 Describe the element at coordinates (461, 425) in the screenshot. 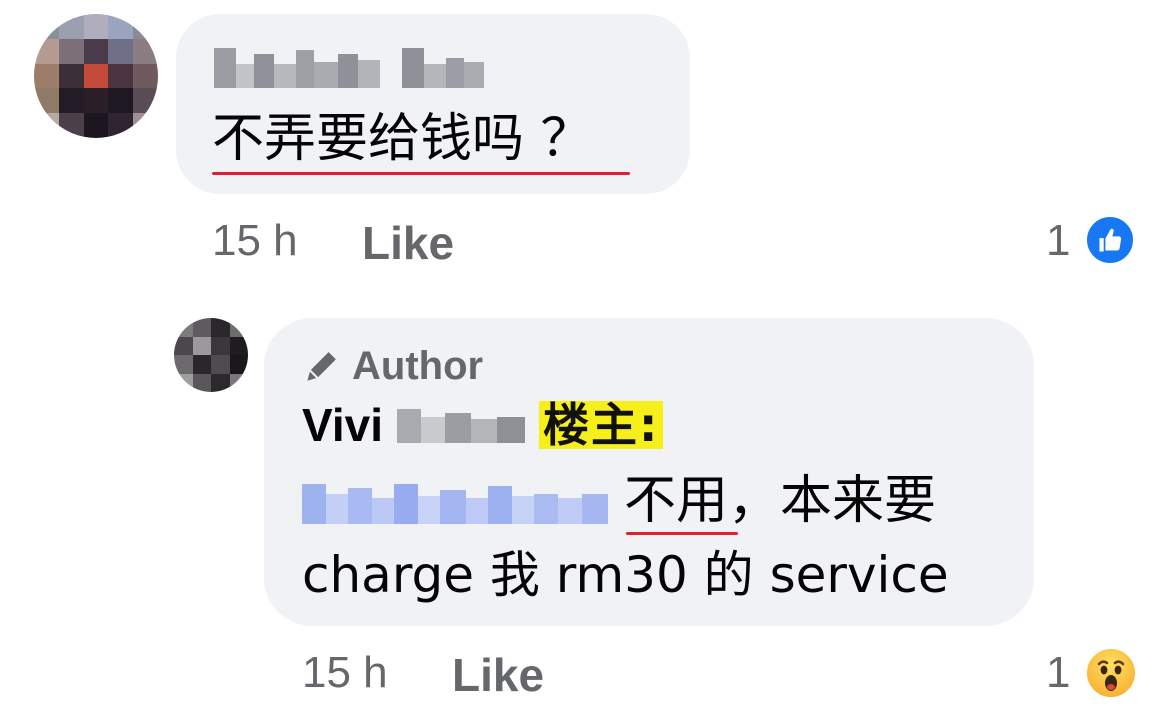

I see `author-surname-redacted` at that location.